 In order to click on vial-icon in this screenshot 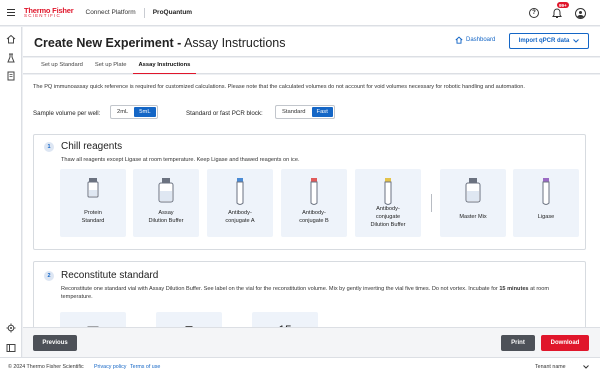, I will do `click(93, 188)`.